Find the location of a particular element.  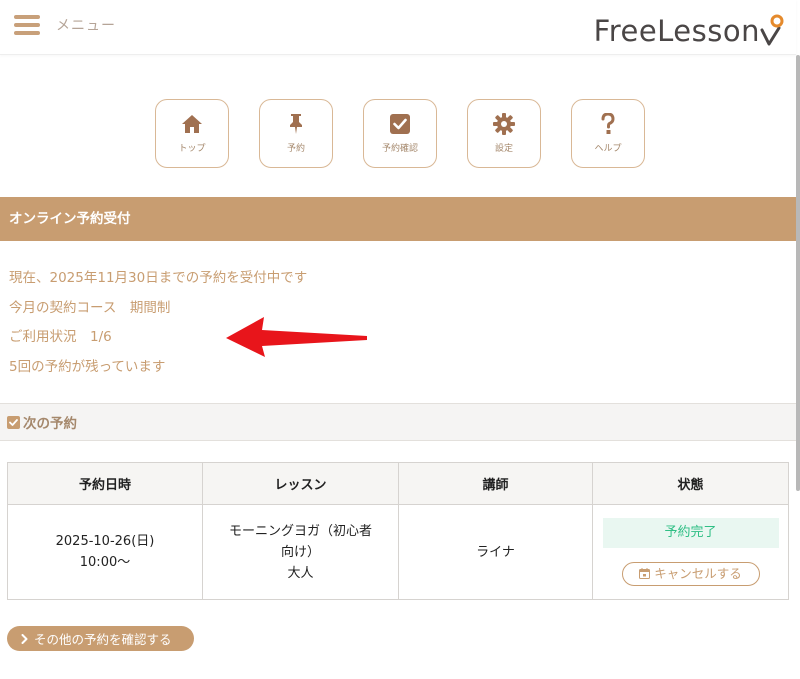

column-header: 講師 is located at coordinates (495, 483).